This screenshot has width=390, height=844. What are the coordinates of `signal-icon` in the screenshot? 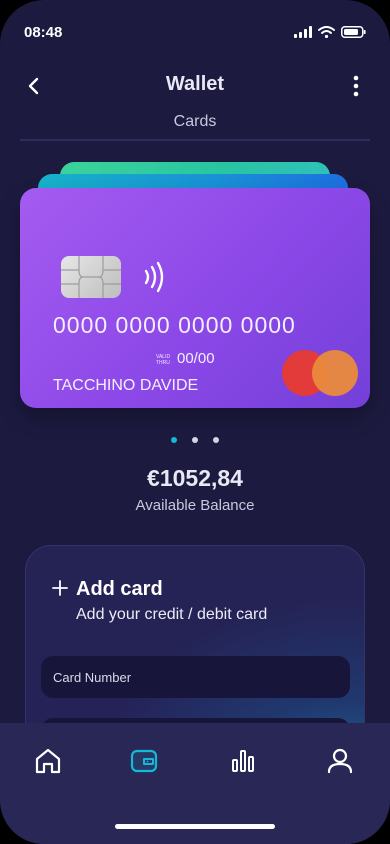 It's located at (303, 32).